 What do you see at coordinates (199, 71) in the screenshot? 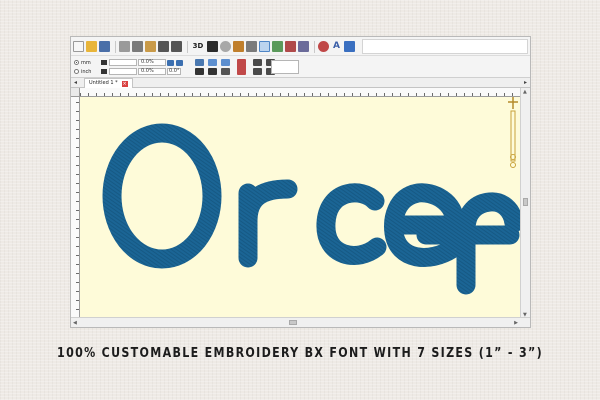
I see `mirror-vertical-icon` at bounding box center [199, 71].